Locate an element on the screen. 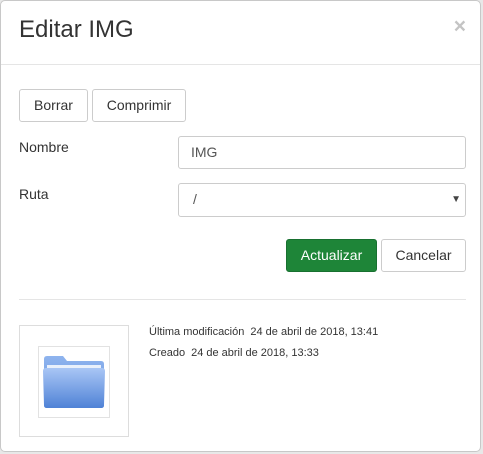  update-button: Actualizar is located at coordinates (331, 255).